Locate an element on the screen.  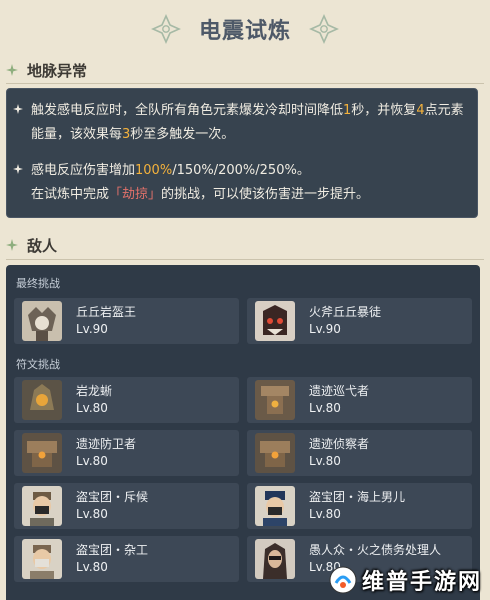
ley-line-section-title: 地脉异常 is located at coordinates (46, 70).